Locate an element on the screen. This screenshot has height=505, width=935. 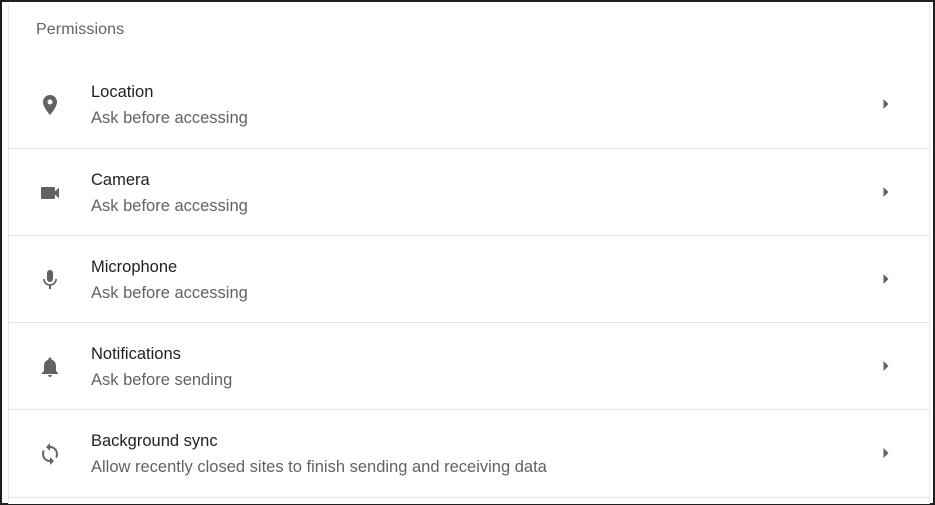
row-text: Location Ask before accessing is located at coordinates (169, 105).